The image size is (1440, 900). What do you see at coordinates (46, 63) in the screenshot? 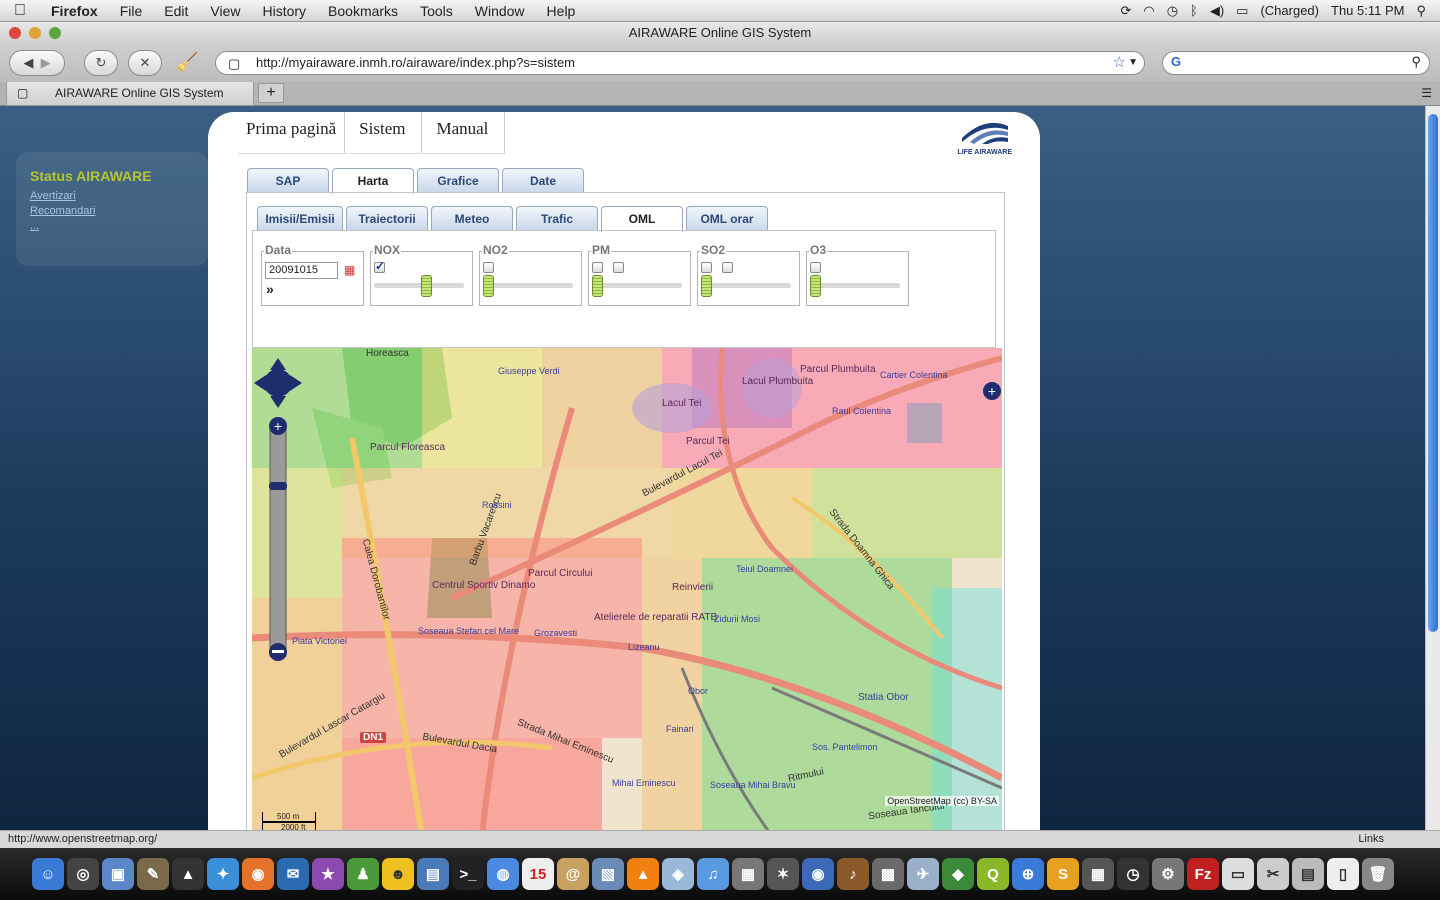
I see `forward-icon: ▶` at bounding box center [46, 63].